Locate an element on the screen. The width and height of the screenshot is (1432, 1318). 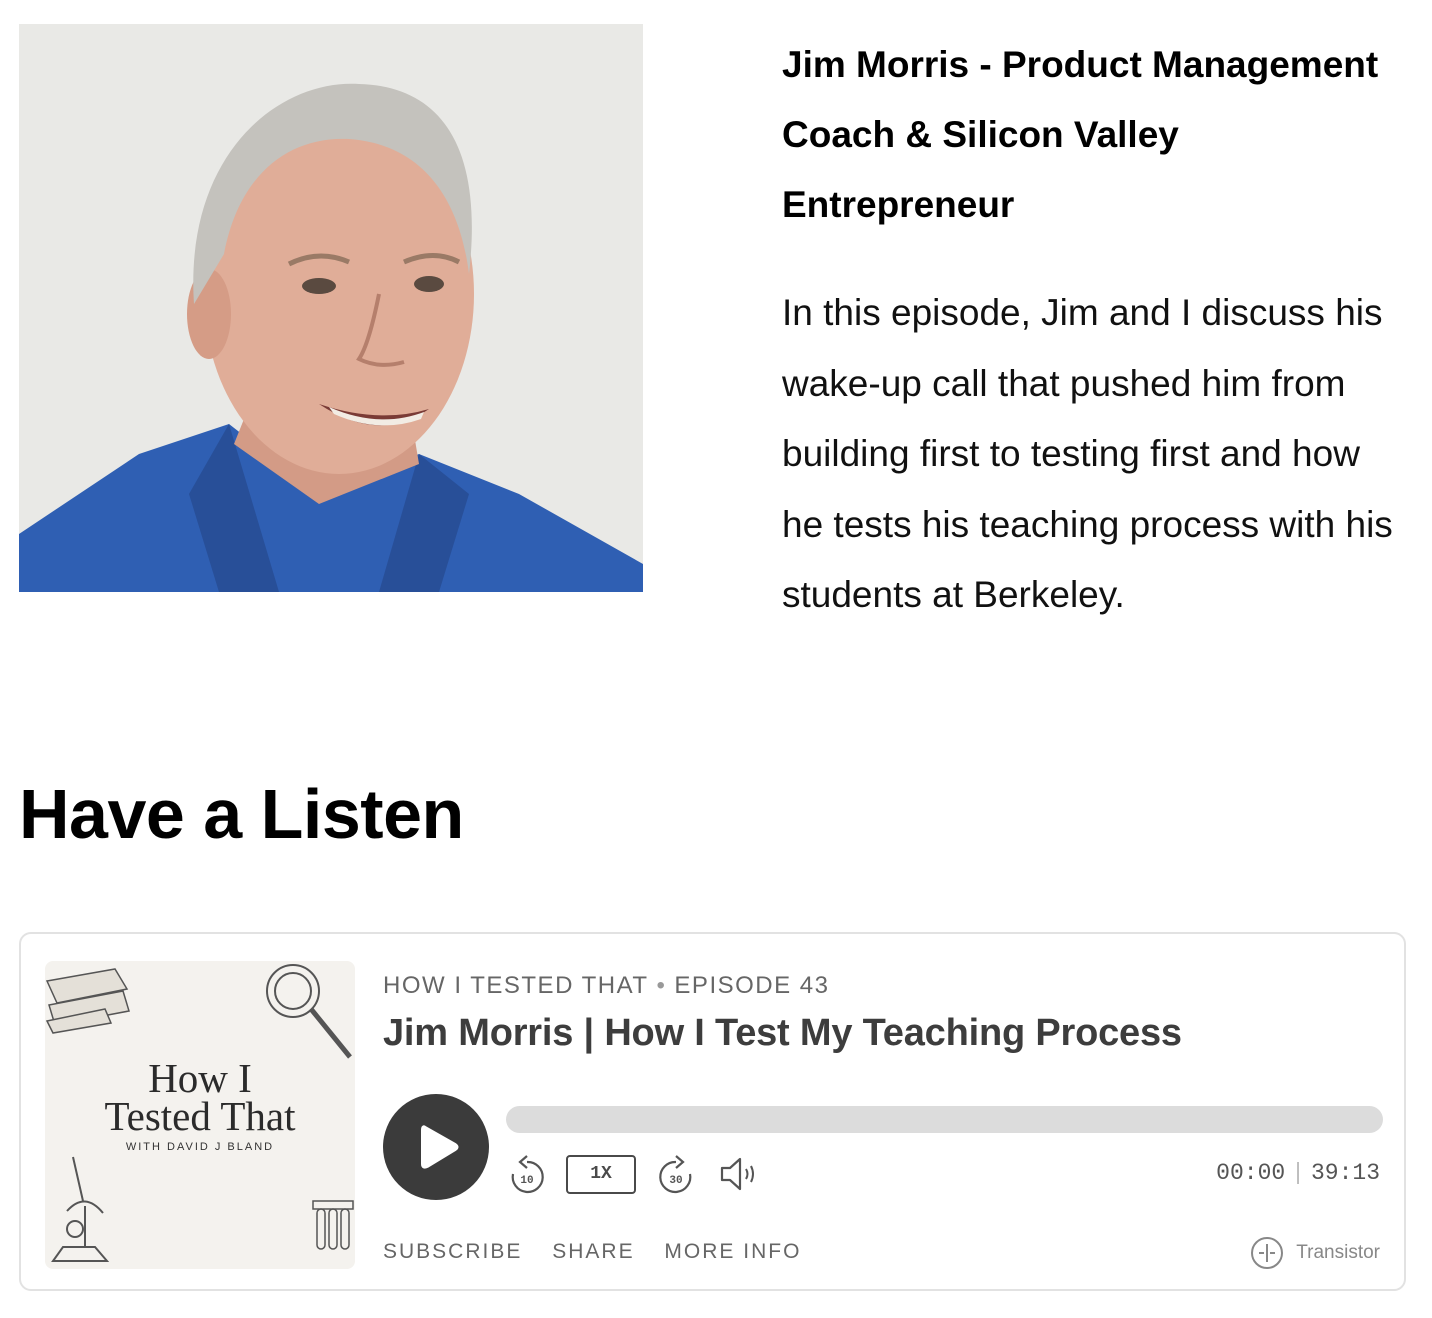
episode-meta: HOW I TESTED THAT • EPISODE 43 is located at coordinates (606, 986).